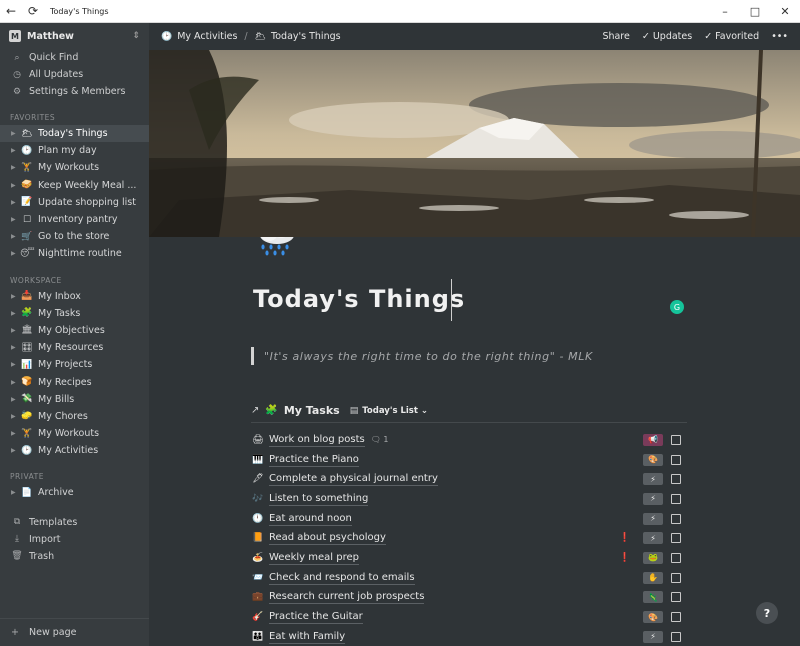 This screenshot has height=646, width=800. What do you see at coordinates (359, 299) in the screenshot?
I see `page-title: Today's Things` at bounding box center [359, 299].